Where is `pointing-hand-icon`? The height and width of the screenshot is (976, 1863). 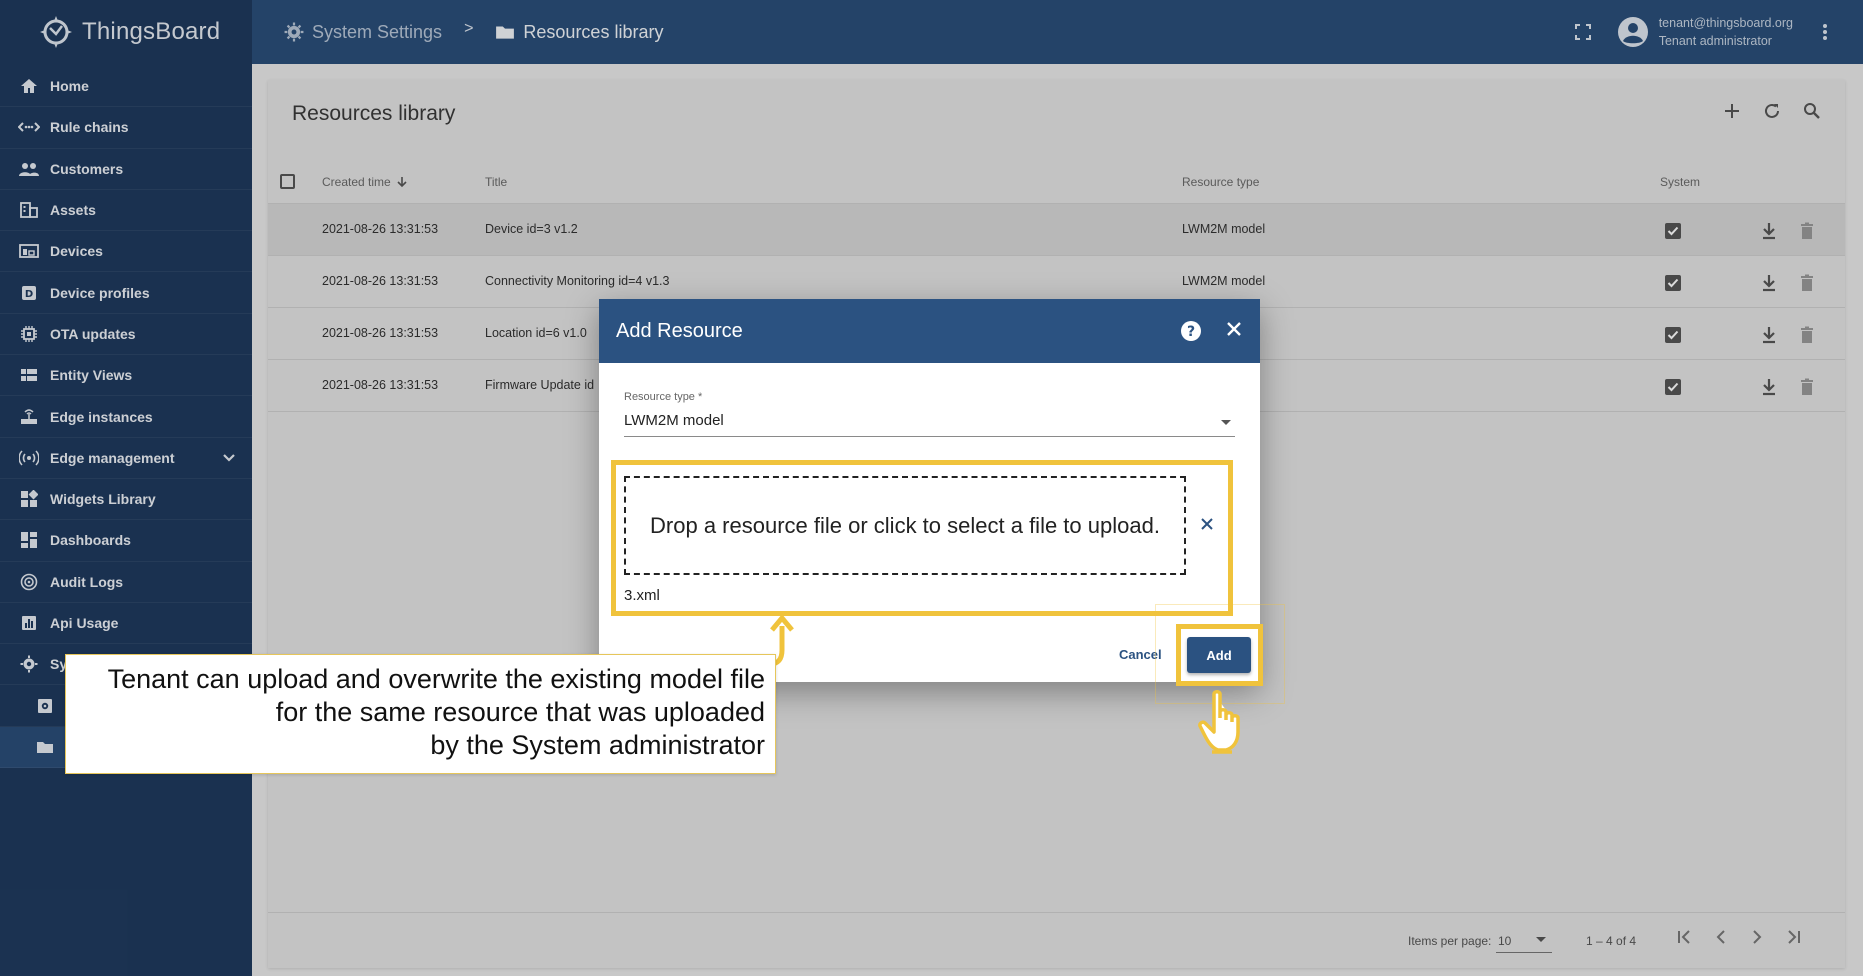
pointing-hand-icon is located at coordinates (1219, 722).